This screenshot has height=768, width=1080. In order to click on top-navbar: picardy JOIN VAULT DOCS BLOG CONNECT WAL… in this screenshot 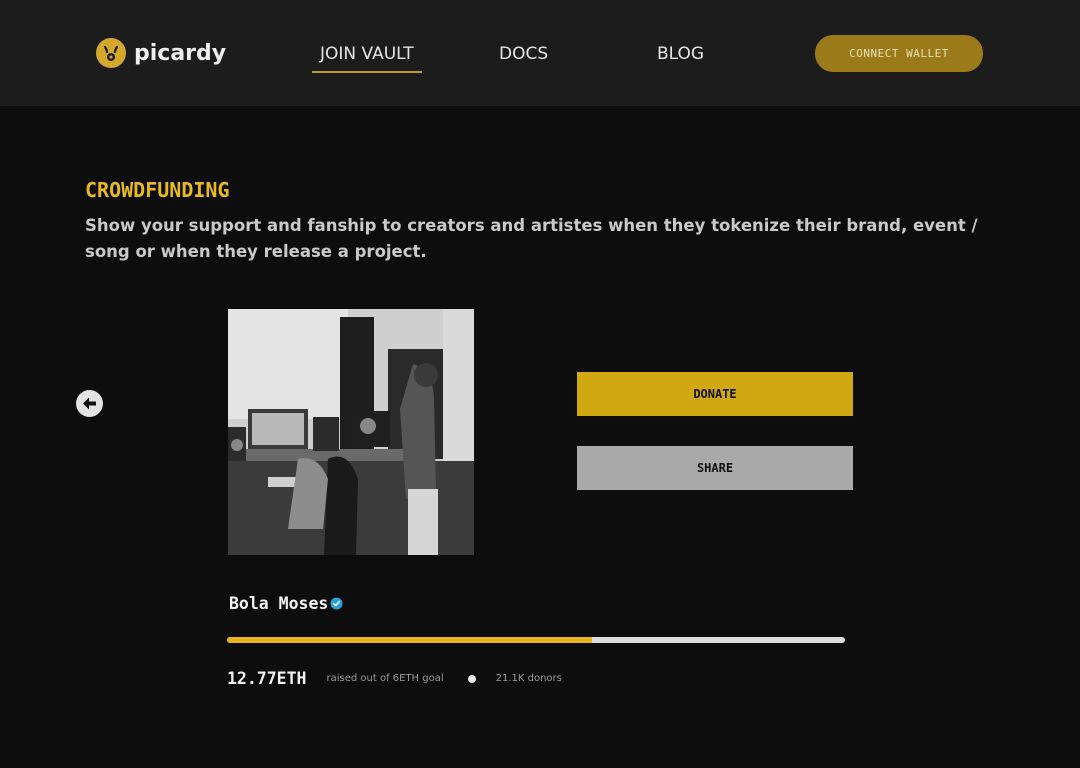, I will do `click(540, 53)`.